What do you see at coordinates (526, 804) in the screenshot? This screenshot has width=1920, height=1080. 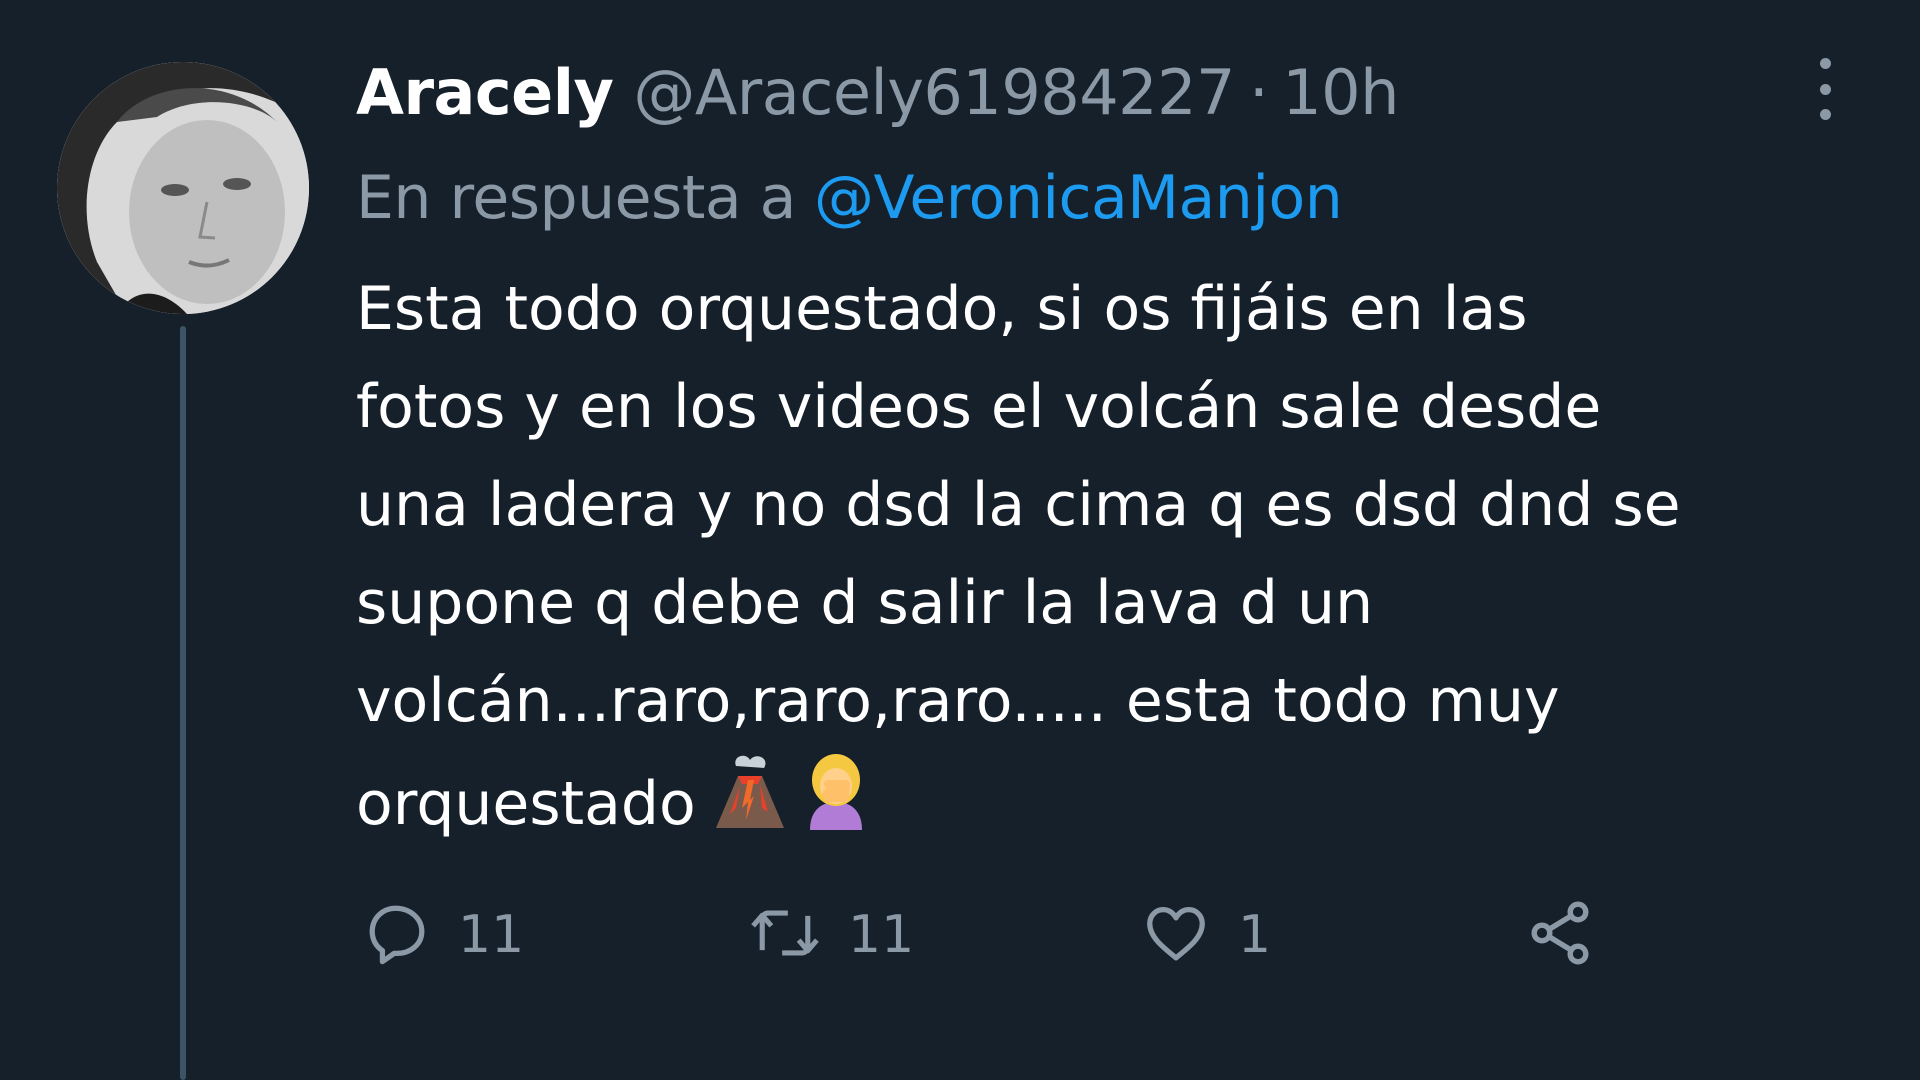 I see `tweet-body-line: orquestado` at bounding box center [526, 804].